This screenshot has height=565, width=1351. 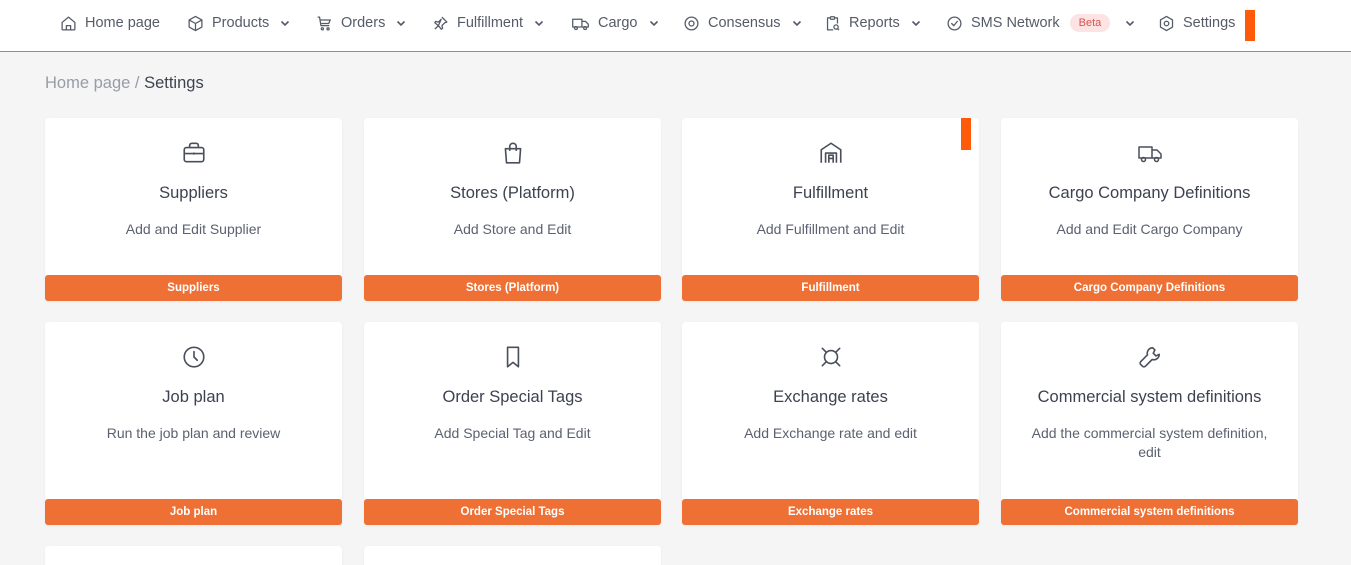 I want to click on nav-consensus-label: Consensus, so click(x=744, y=23).